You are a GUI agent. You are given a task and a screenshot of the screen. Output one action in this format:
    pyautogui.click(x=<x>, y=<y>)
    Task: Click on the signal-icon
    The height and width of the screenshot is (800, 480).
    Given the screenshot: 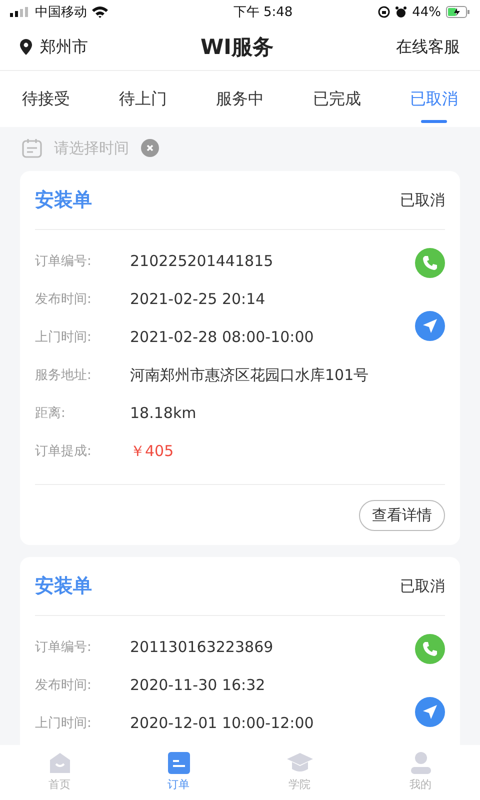 What is the action you would take?
    pyautogui.click(x=20, y=12)
    